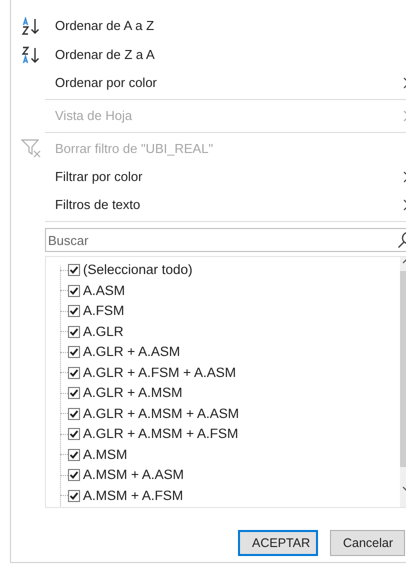  What do you see at coordinates (208, 55) in the screenshot?
I see `menu-item: Ordenar de Z a A` at bounding box center [208, 55].